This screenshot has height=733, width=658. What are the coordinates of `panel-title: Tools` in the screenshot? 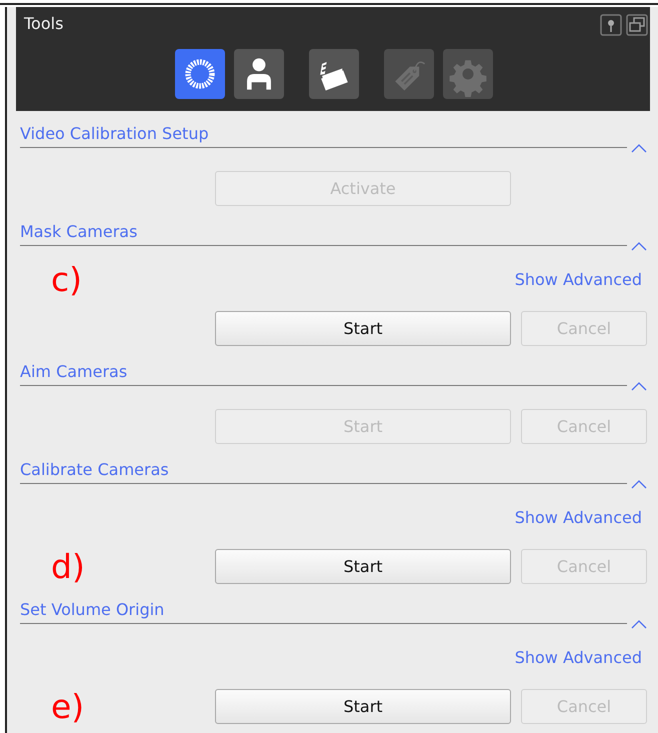 It's located at (44, 23).